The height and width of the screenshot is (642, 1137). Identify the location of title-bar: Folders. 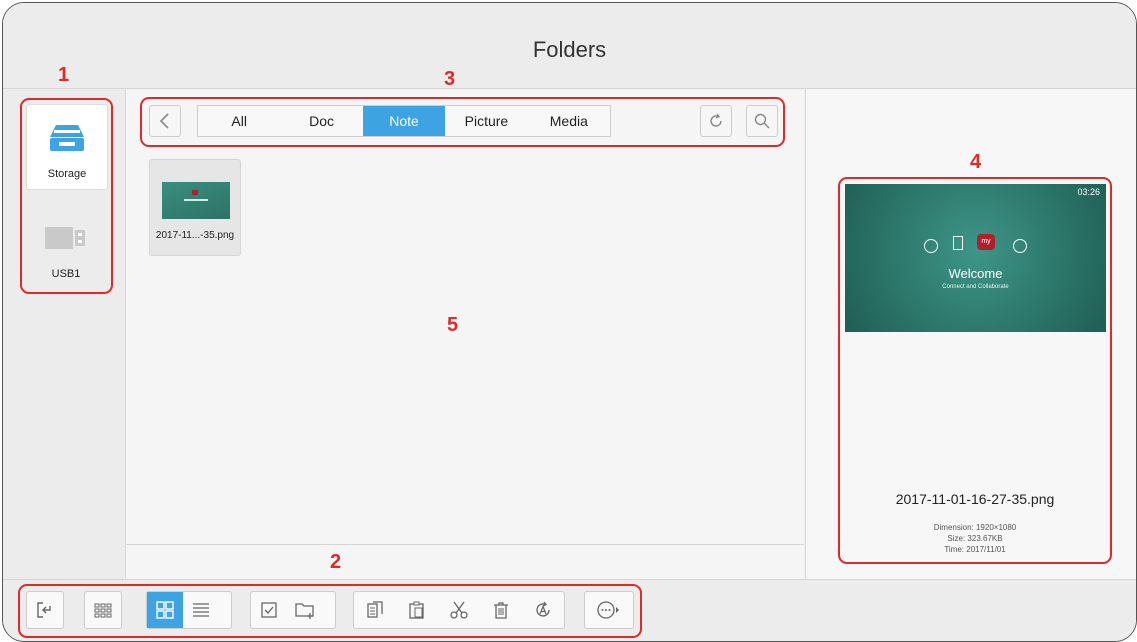
(569, 46).